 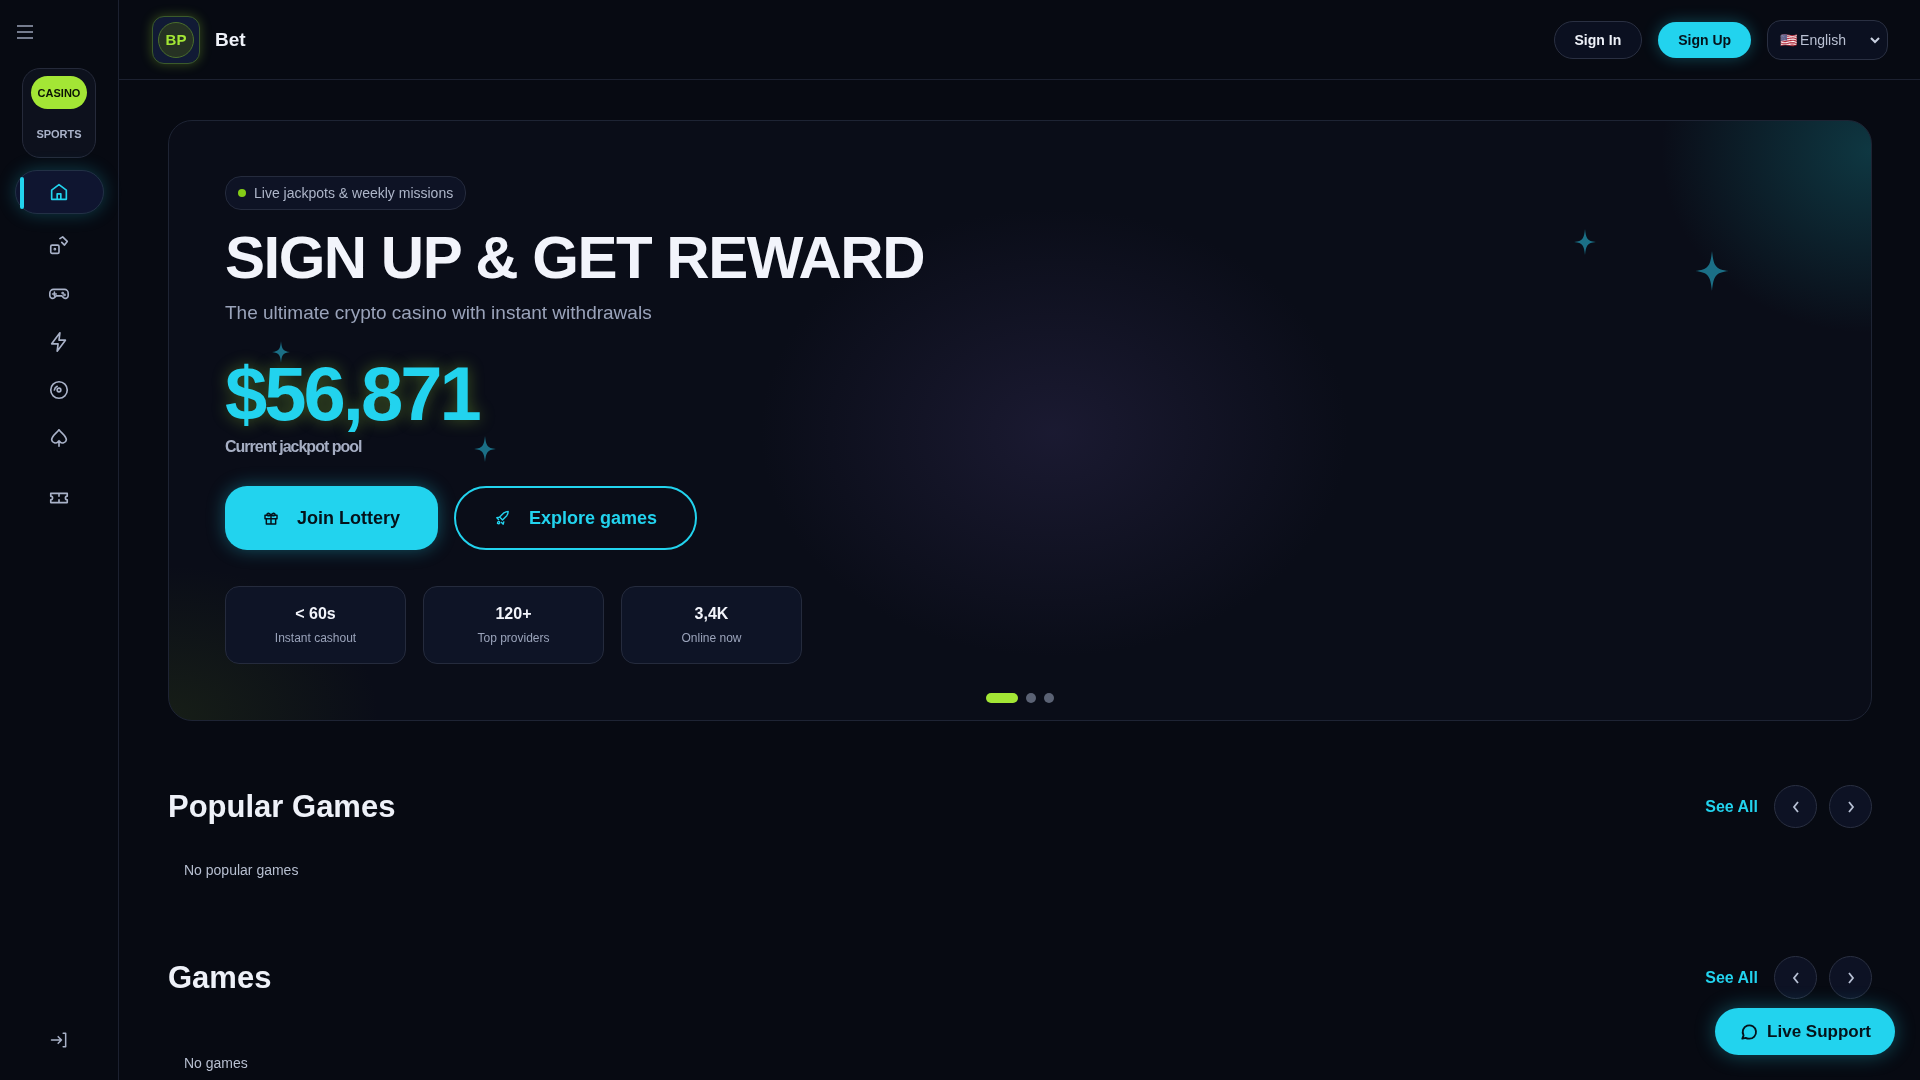 What do you see at coordinates (502, 518) in the screenshot?
I see `rocket-icon` at bounding box center [502, 518].